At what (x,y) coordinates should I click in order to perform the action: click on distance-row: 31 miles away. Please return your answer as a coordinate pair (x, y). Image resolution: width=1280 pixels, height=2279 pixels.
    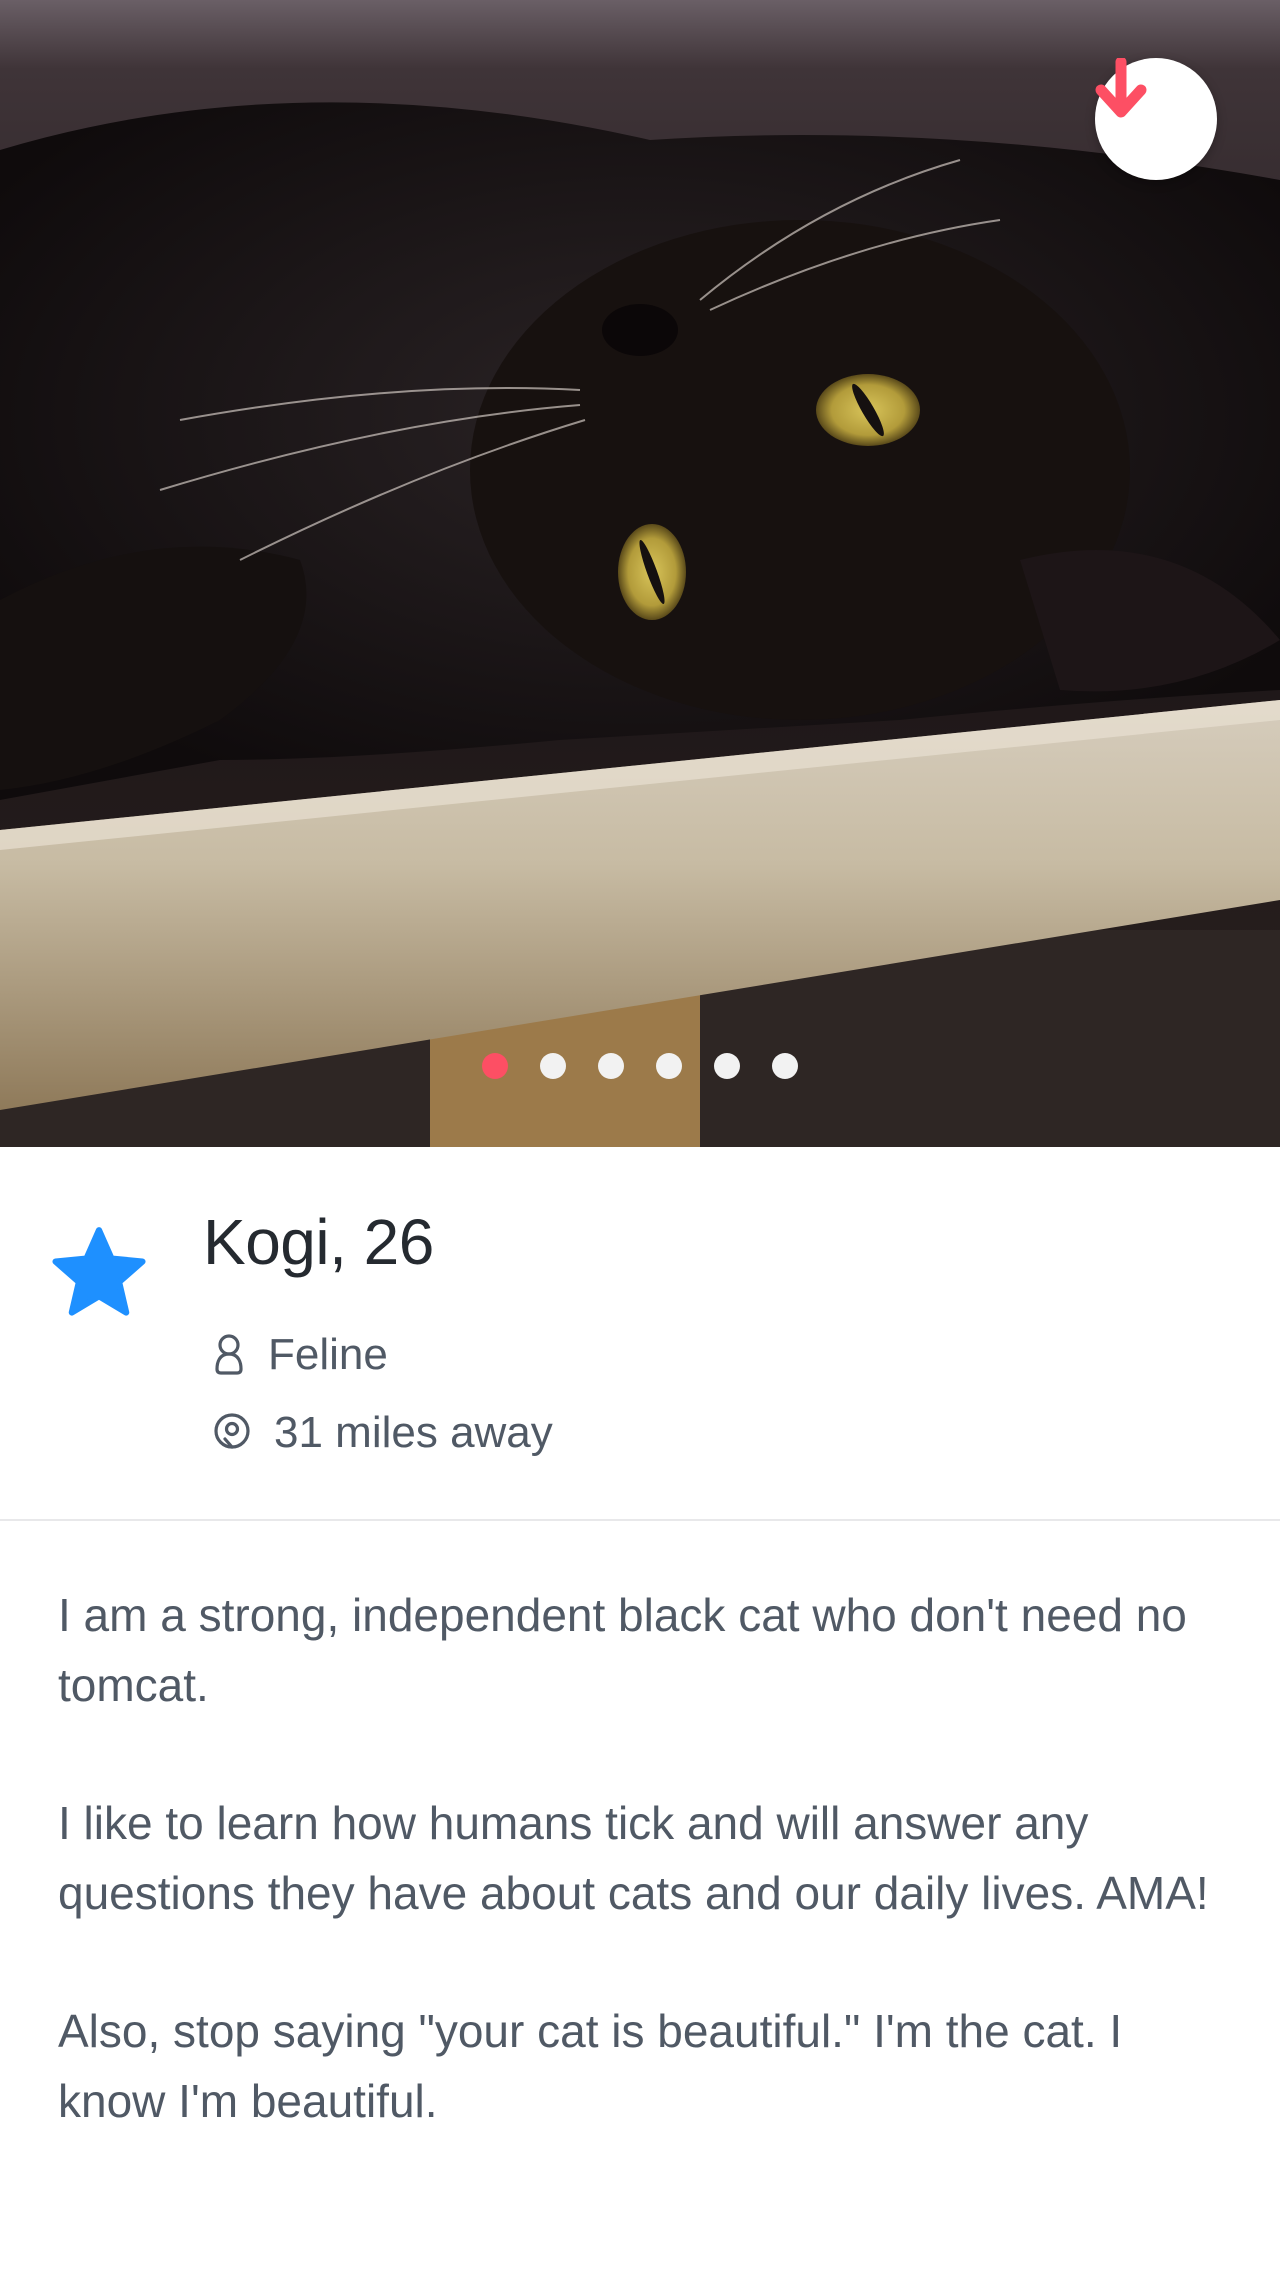
    Looking at the image, I should click on (382, 1433).